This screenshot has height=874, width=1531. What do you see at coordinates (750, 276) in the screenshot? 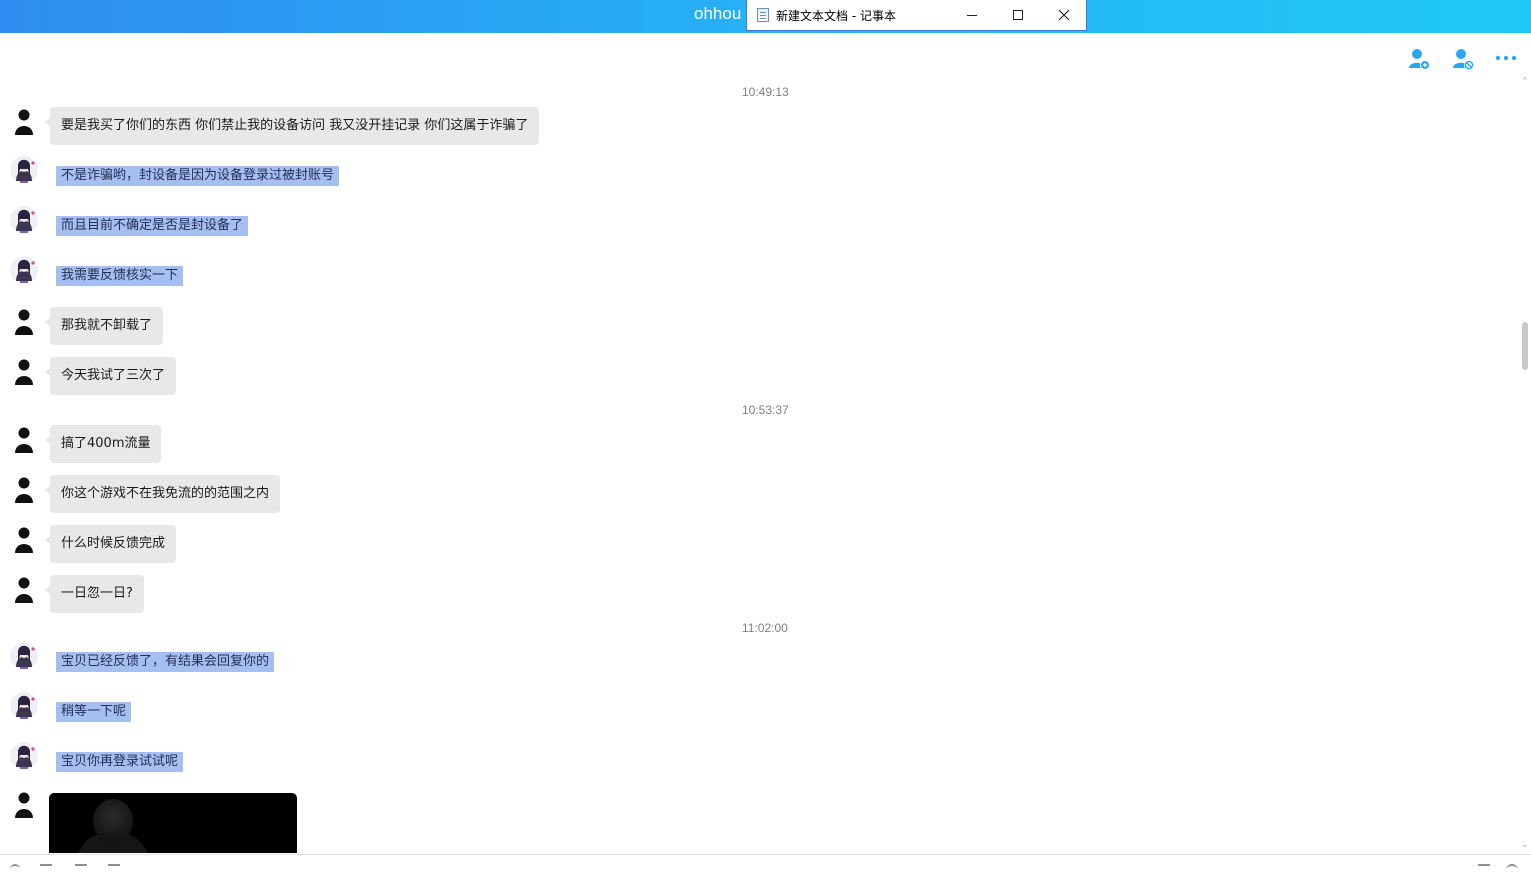
I see `list-item: 我需要反馈核实一下` at bounding box center [750, 276].